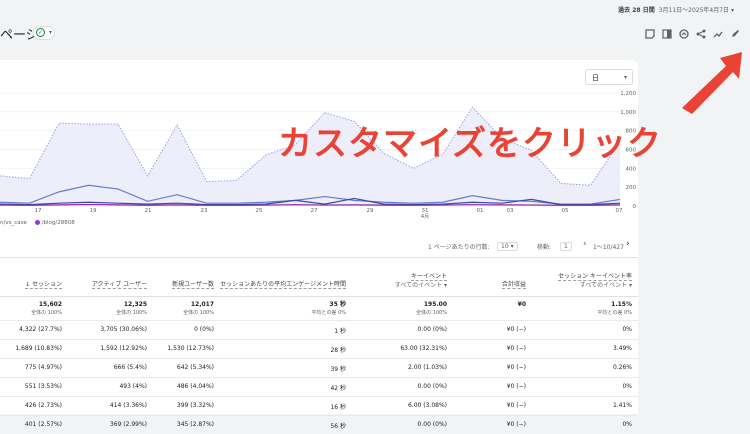 This screenshot has height=434, width=750. What do you see at coordinates (135, 304) in the screenshot?
I see `total-value: 12,325` at bounding box center [135, 304].